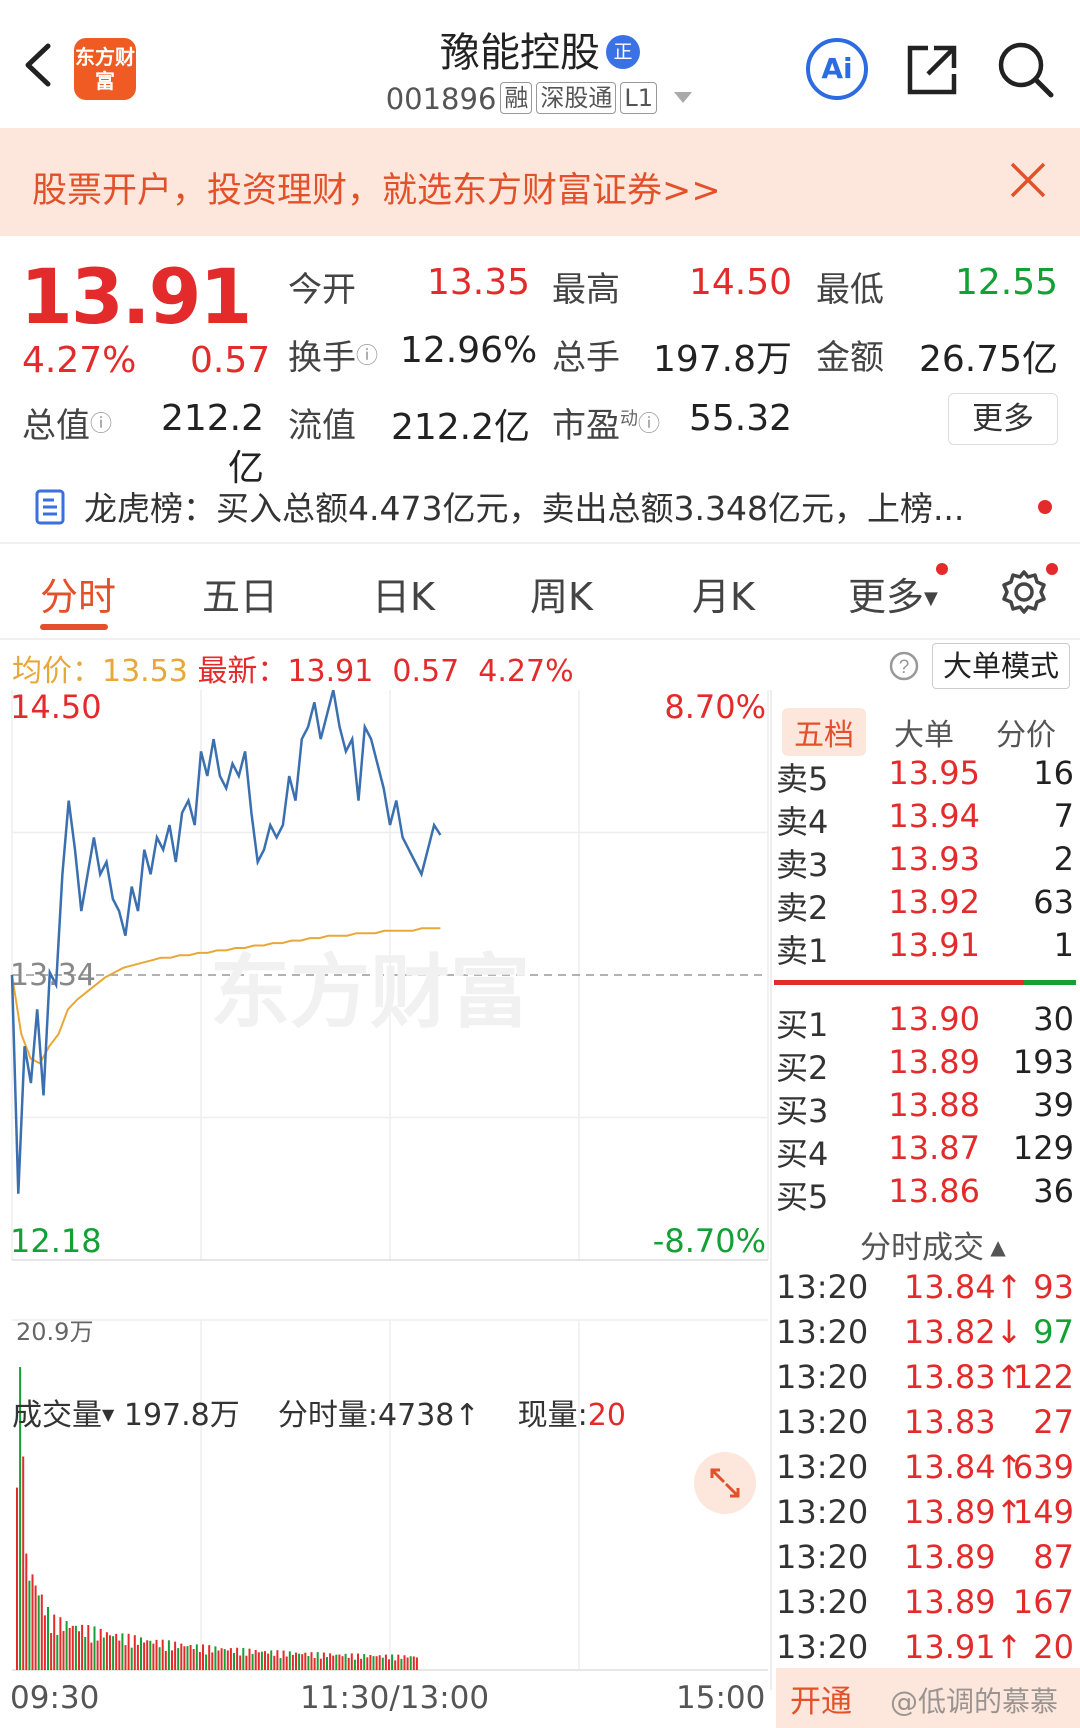  What do you see at coordinates (934, 945) in the screenshot?
I see `sell-price: 13.91` at bounding box center [934, 945].